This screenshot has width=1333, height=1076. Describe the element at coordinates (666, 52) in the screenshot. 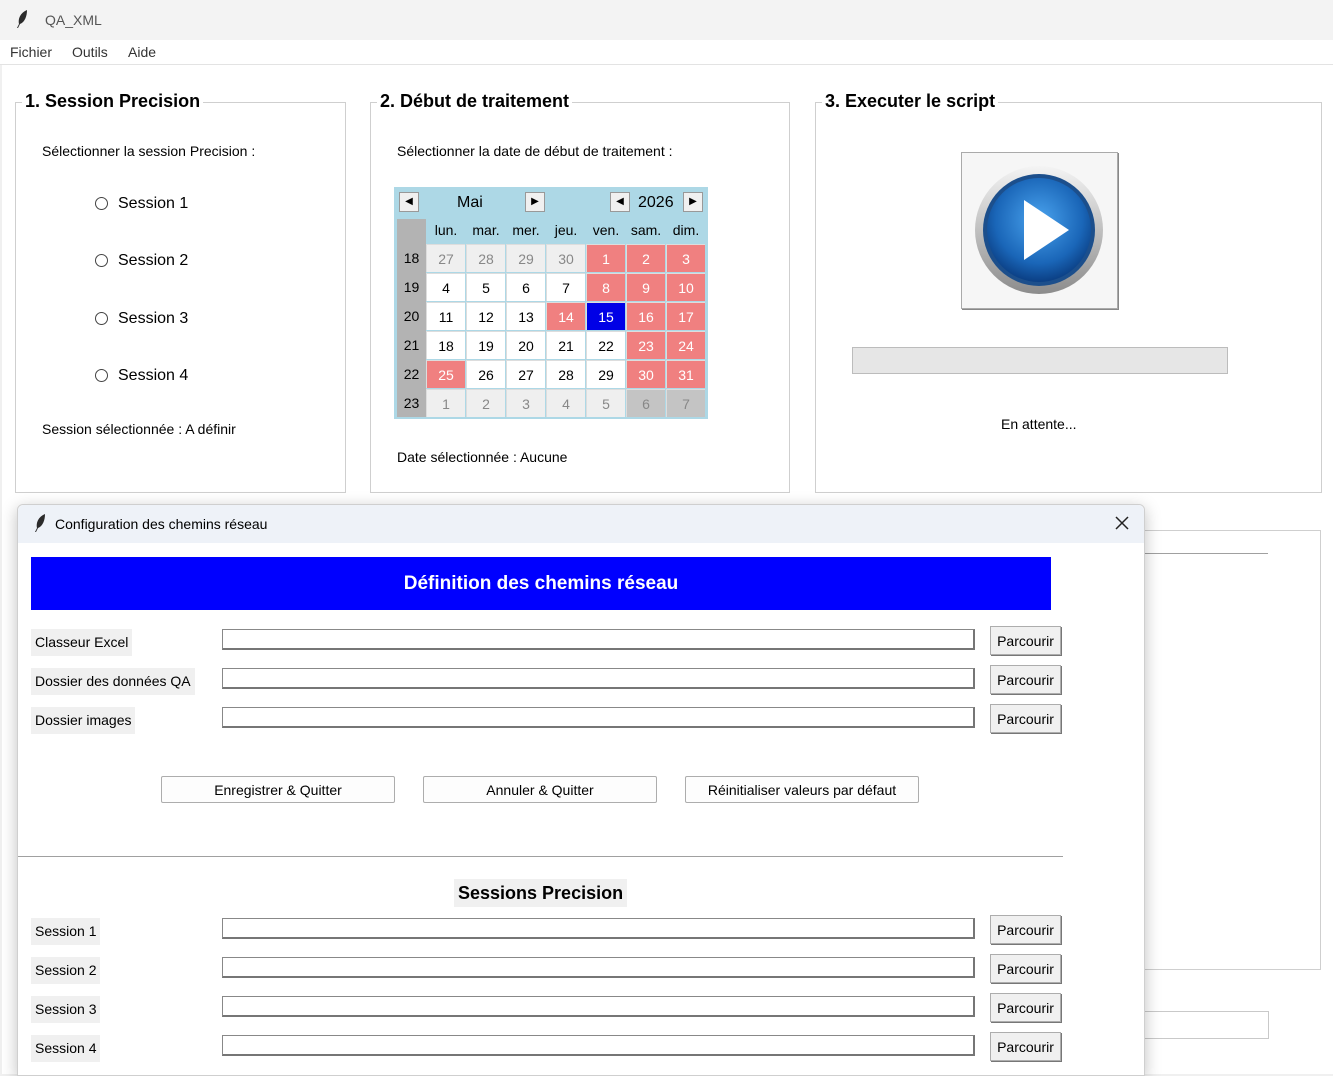

I see `menu-bar: Fichier Outils Aide` at that location.